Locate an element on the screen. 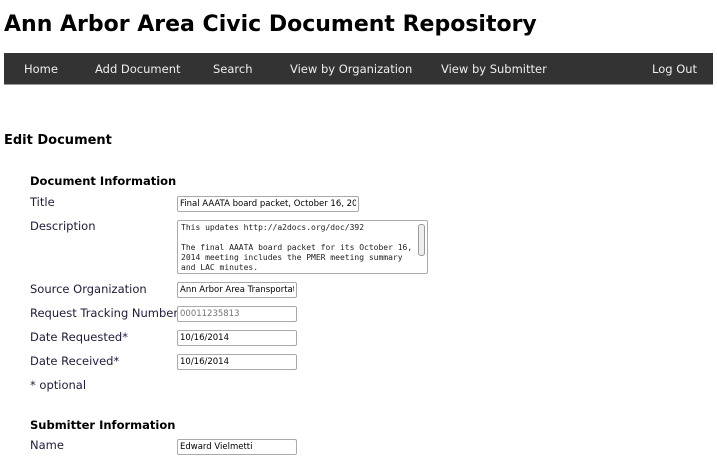  page-heading: Edit Document is located at coordinates (58, 140).